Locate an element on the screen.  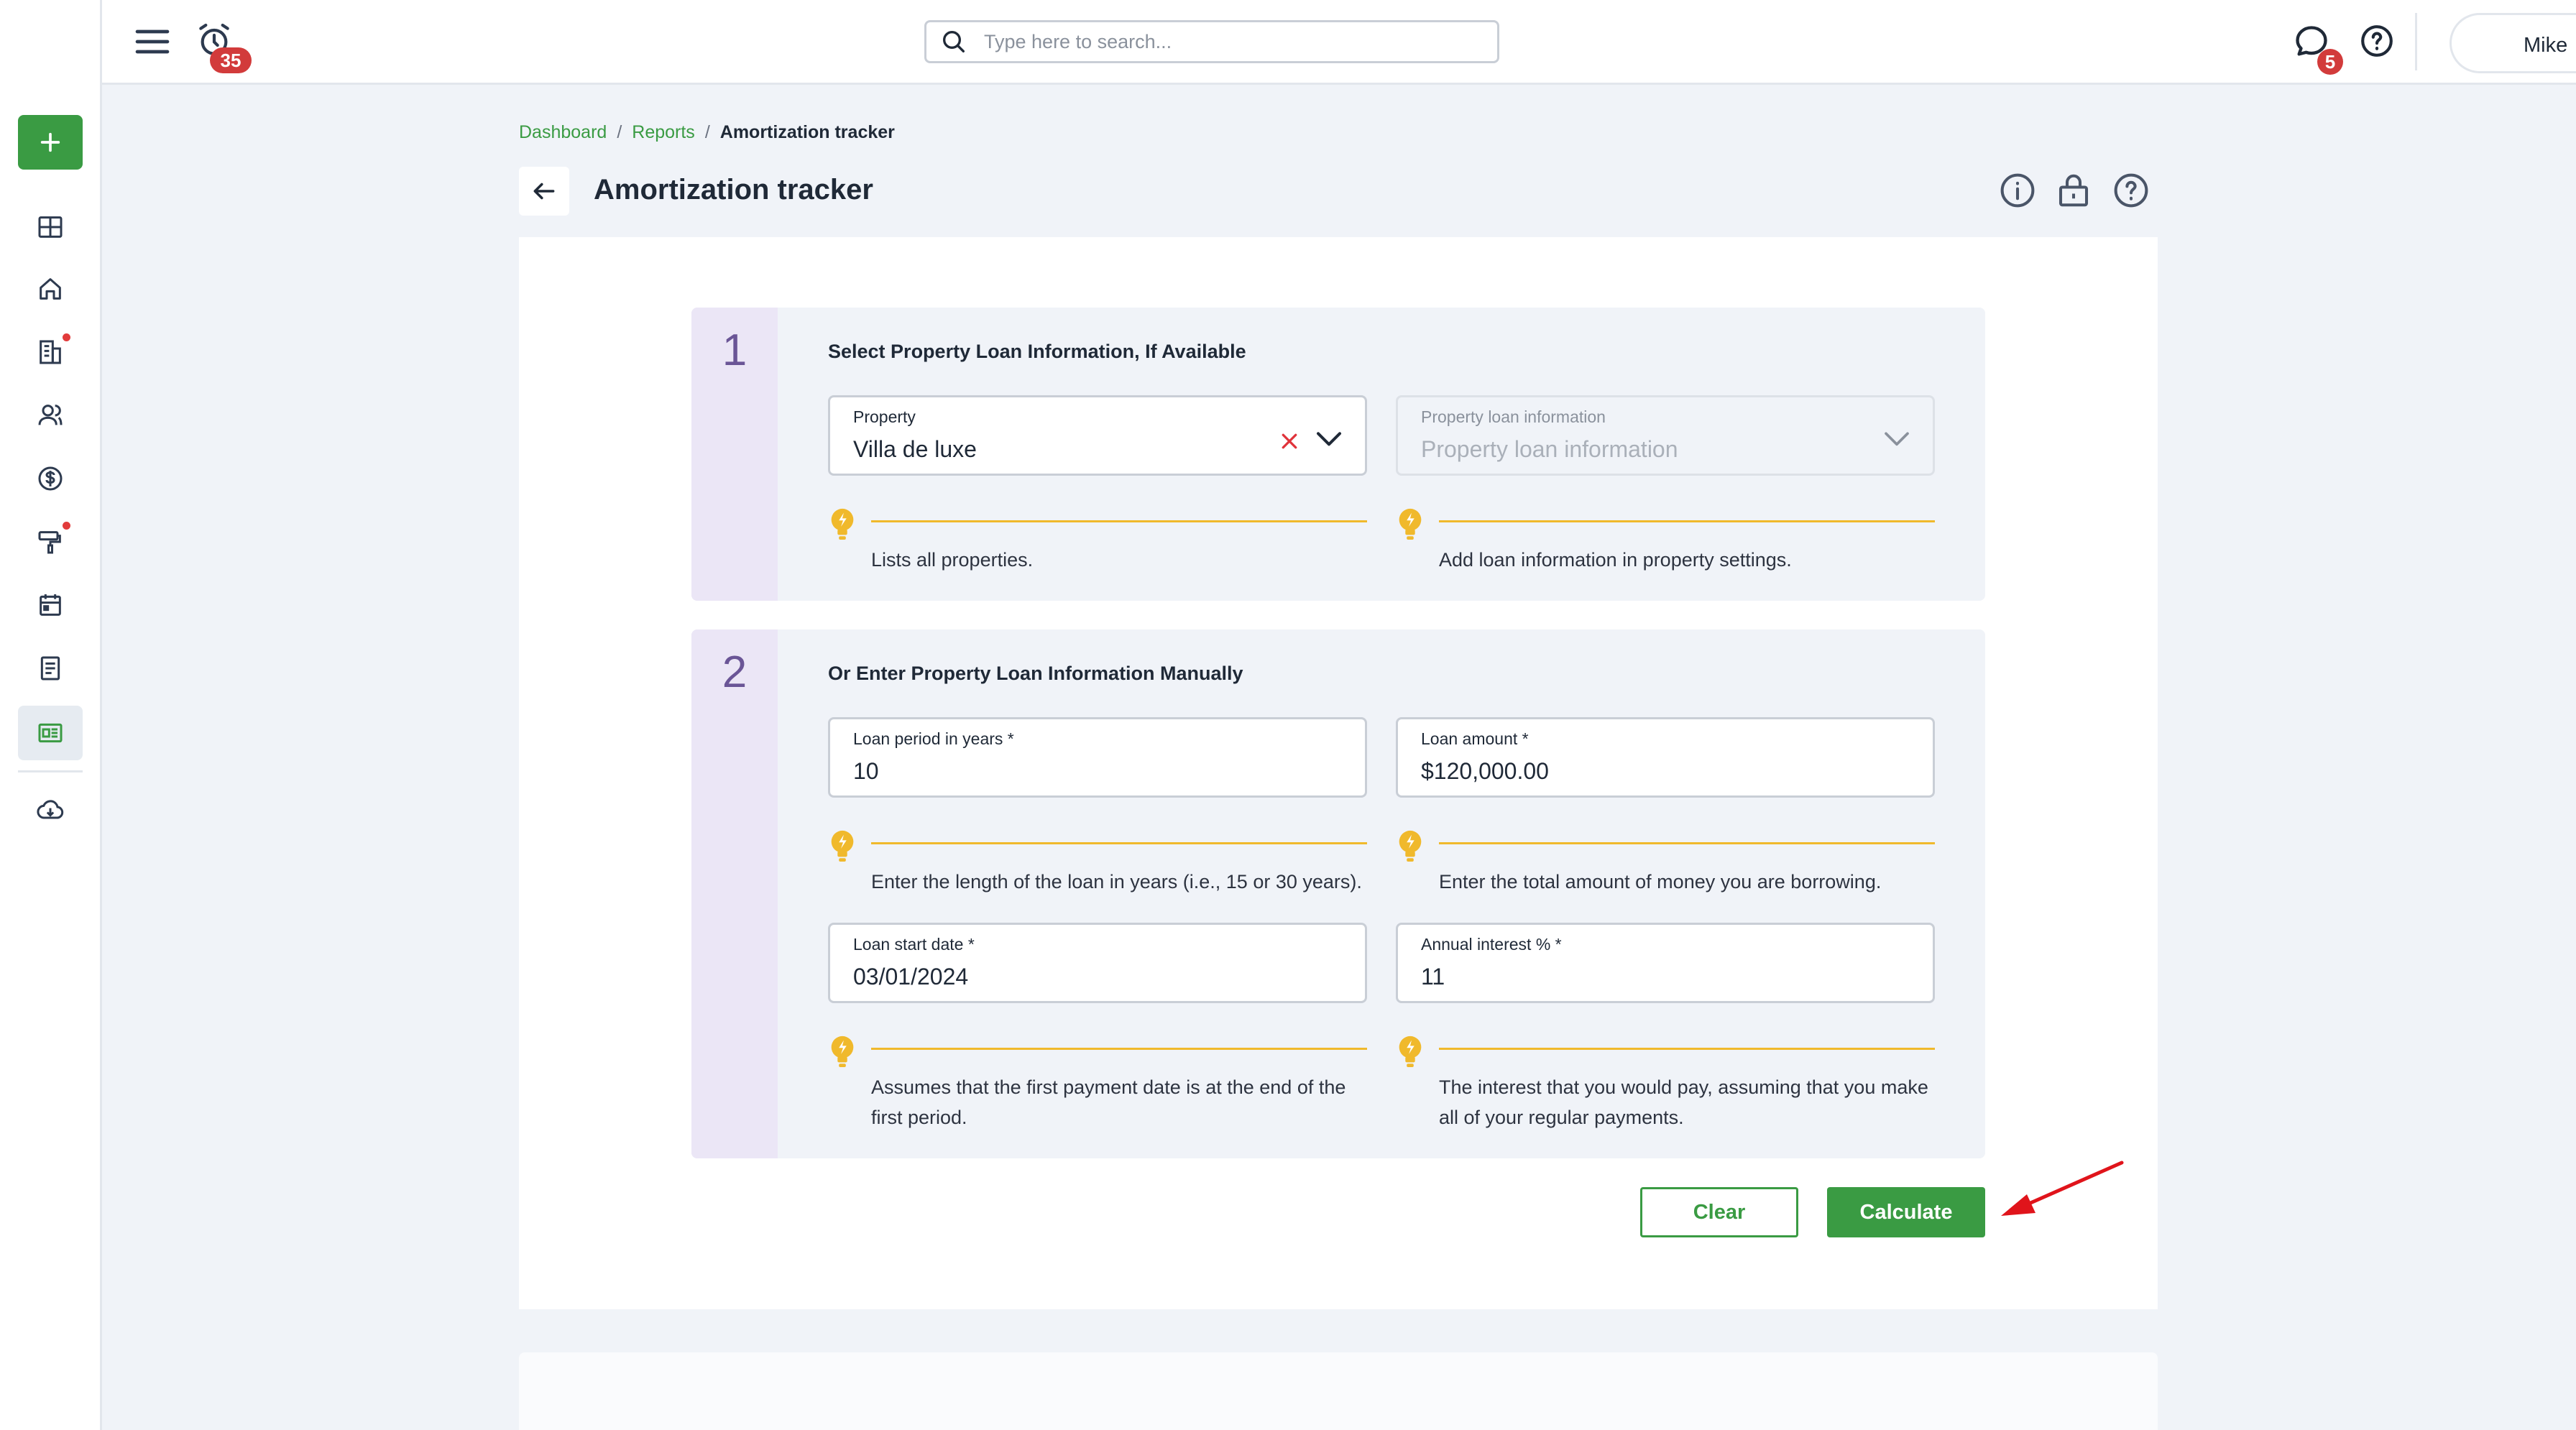
add-button is located at coordinates (50, 142).